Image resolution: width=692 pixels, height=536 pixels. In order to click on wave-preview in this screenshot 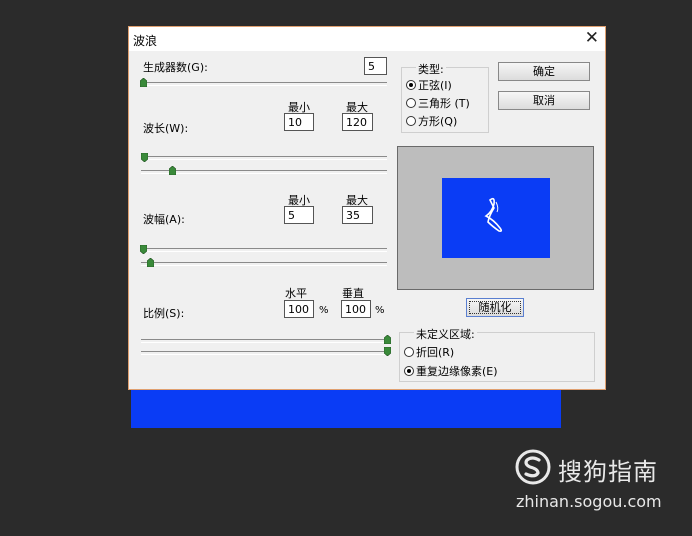, I will do `click(495, 218)`.